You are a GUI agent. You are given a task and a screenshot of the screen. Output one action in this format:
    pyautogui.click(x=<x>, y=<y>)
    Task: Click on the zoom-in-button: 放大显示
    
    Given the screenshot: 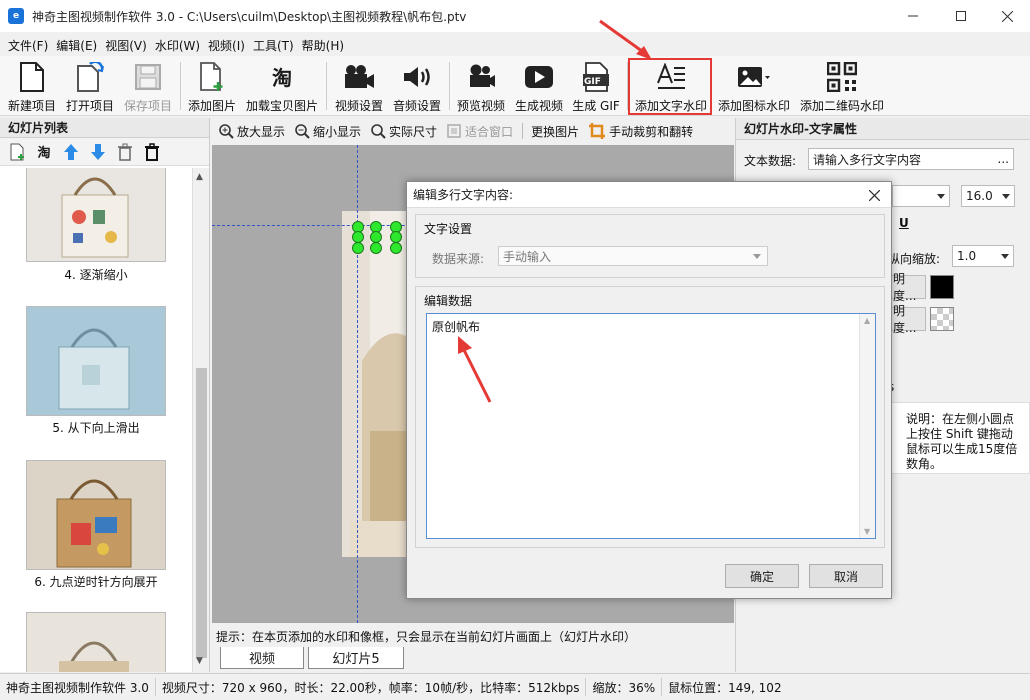 What is the action you would take?
    pyautogui.click(x=251, y=131)
    